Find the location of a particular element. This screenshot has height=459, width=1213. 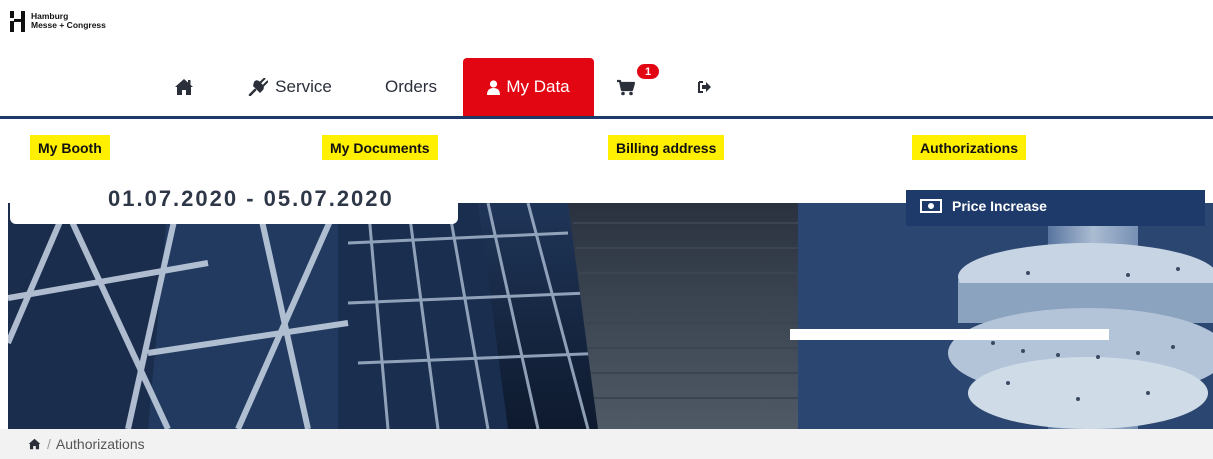

price-increase-box: Price Increase is located at coordinates (1055, 208).